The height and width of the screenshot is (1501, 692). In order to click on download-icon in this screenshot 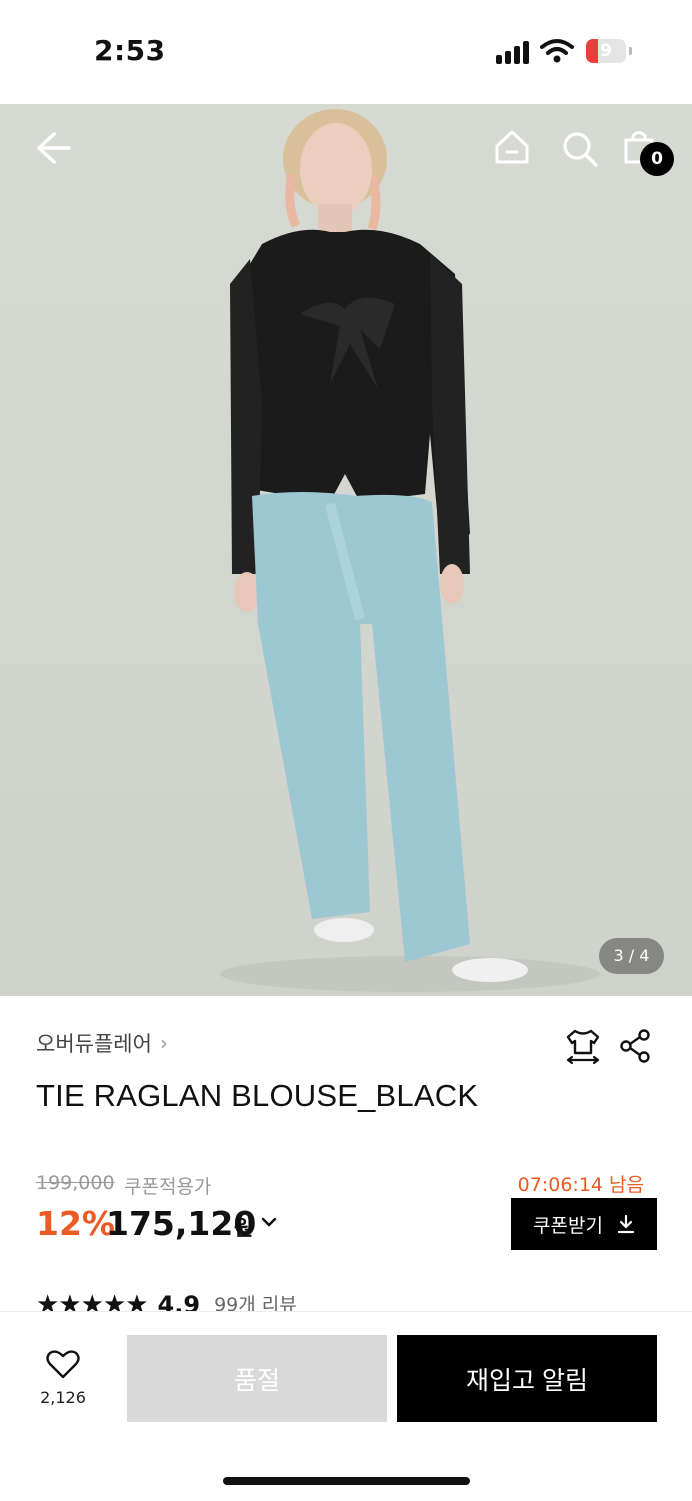, I will do `click(626, 1224)`.